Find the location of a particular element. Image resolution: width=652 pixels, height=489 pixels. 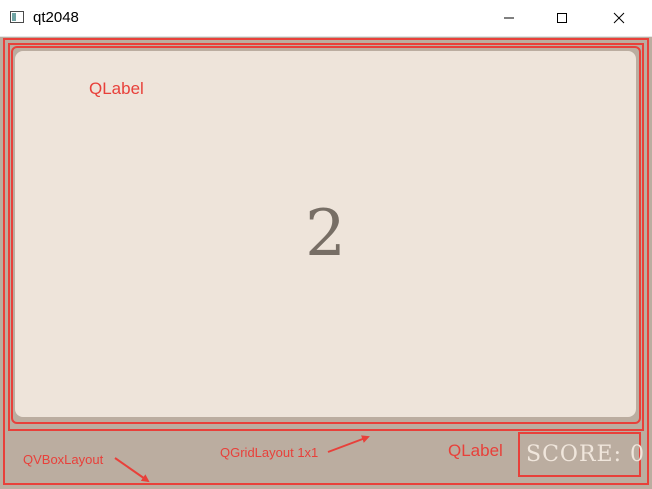

score-label: SCORE: 0 is located at coordinates (581, 454).